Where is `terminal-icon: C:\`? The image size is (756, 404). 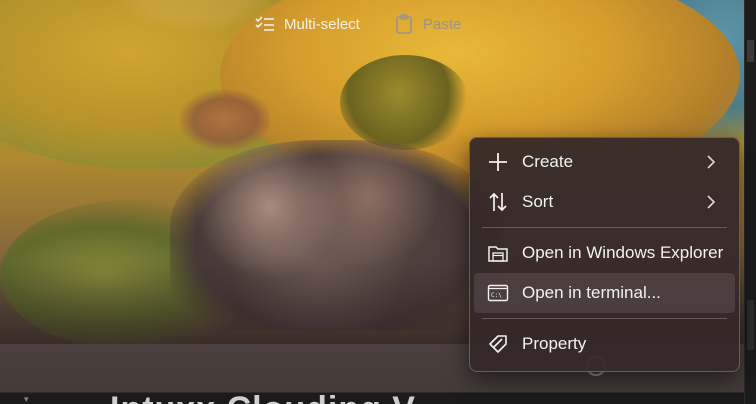
terminal-icon: C:\ is located at coordinates (498, 293).